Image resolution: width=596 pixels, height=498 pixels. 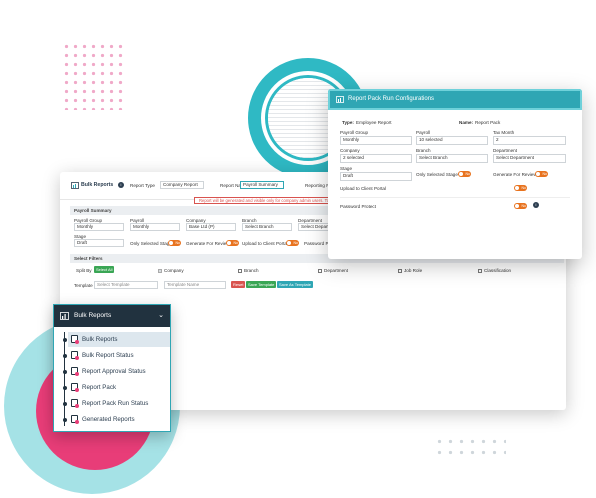 I want to click on template-name-input: Template Name, so click(x=195, y=285).